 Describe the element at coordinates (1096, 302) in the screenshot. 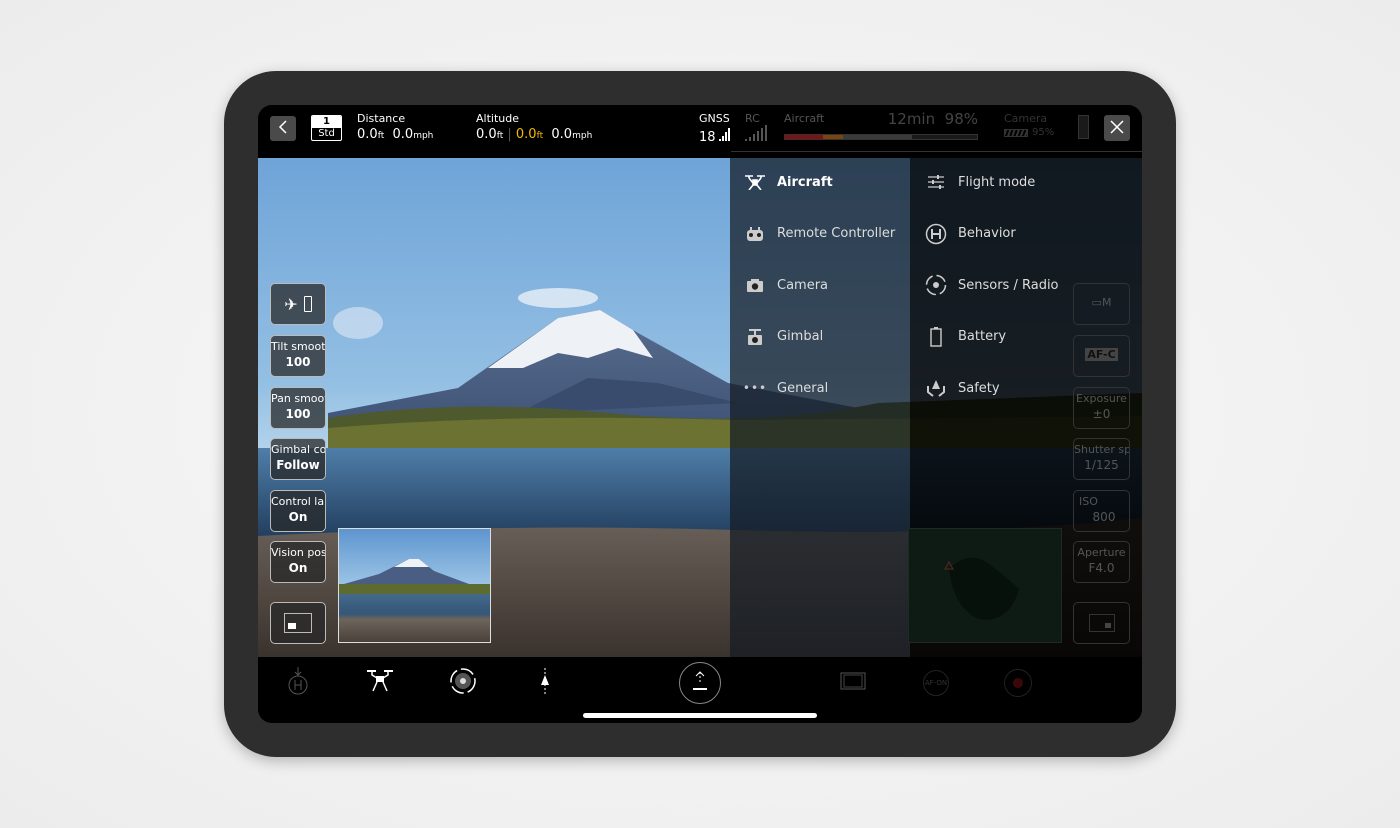

I see `video-frame-icon: ▭` at that location.